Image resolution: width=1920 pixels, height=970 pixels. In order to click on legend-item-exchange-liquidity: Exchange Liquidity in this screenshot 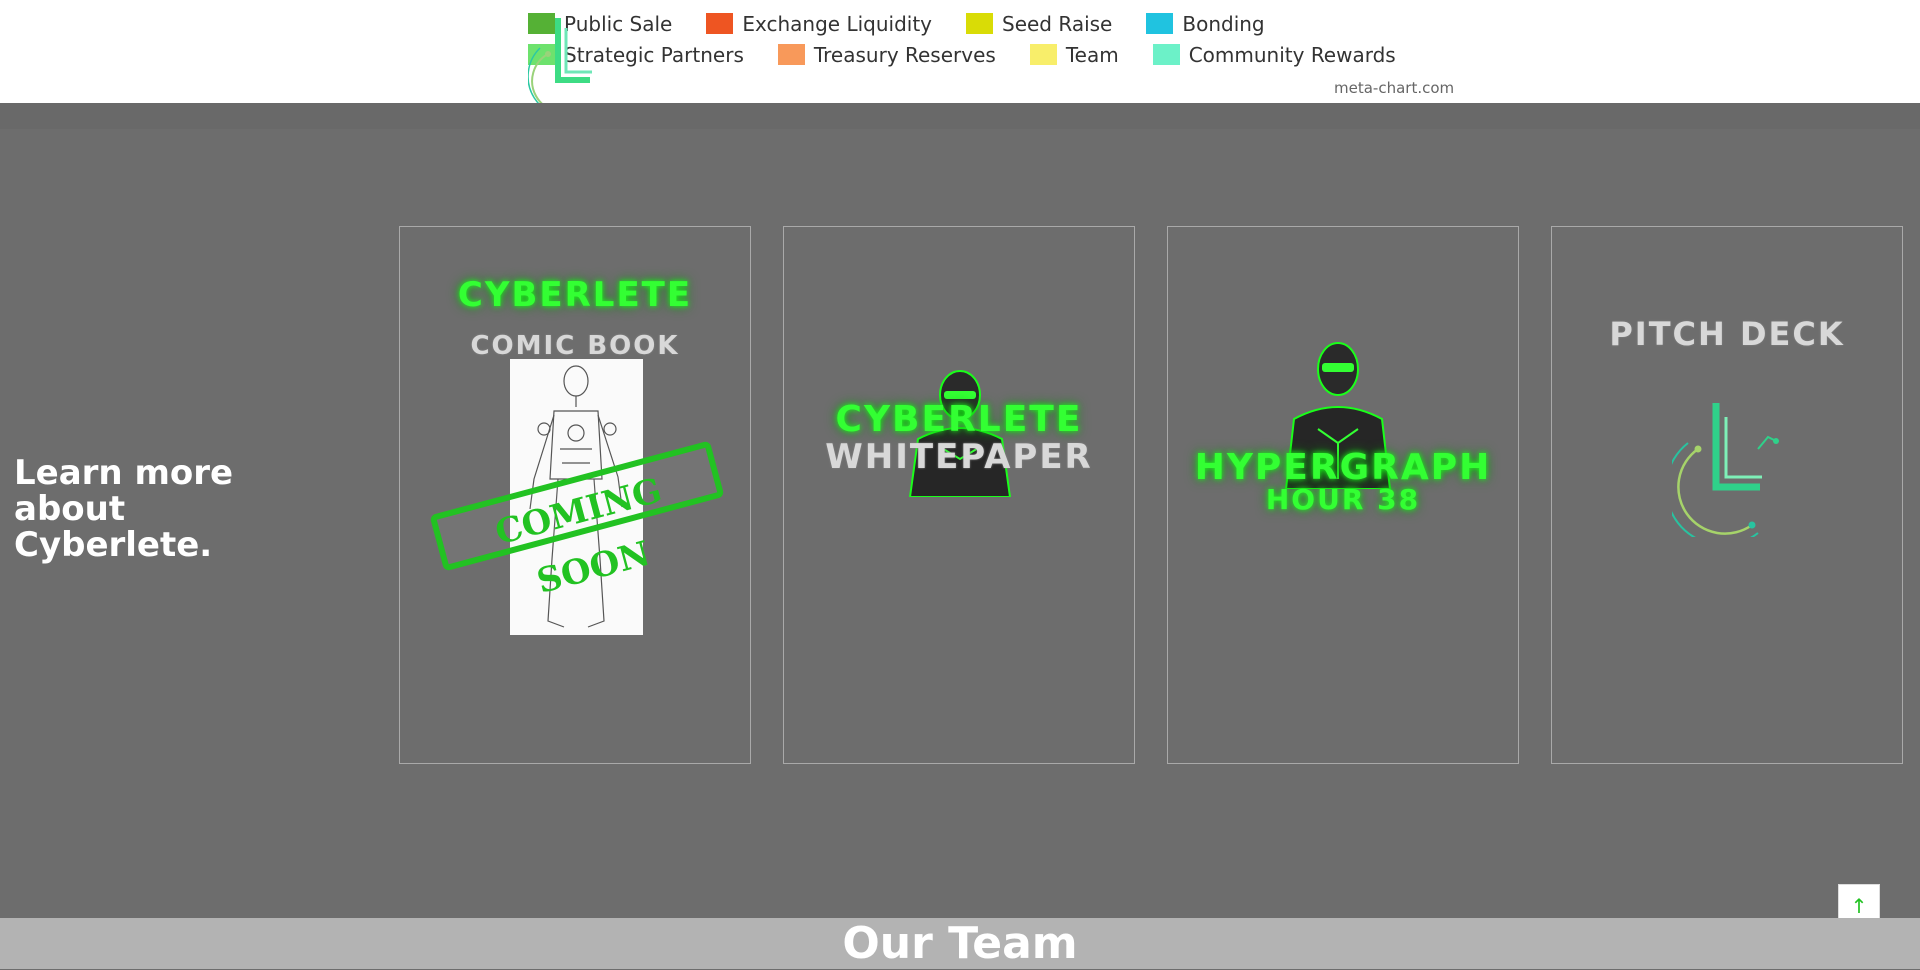, I will do `click(819, 24)`.